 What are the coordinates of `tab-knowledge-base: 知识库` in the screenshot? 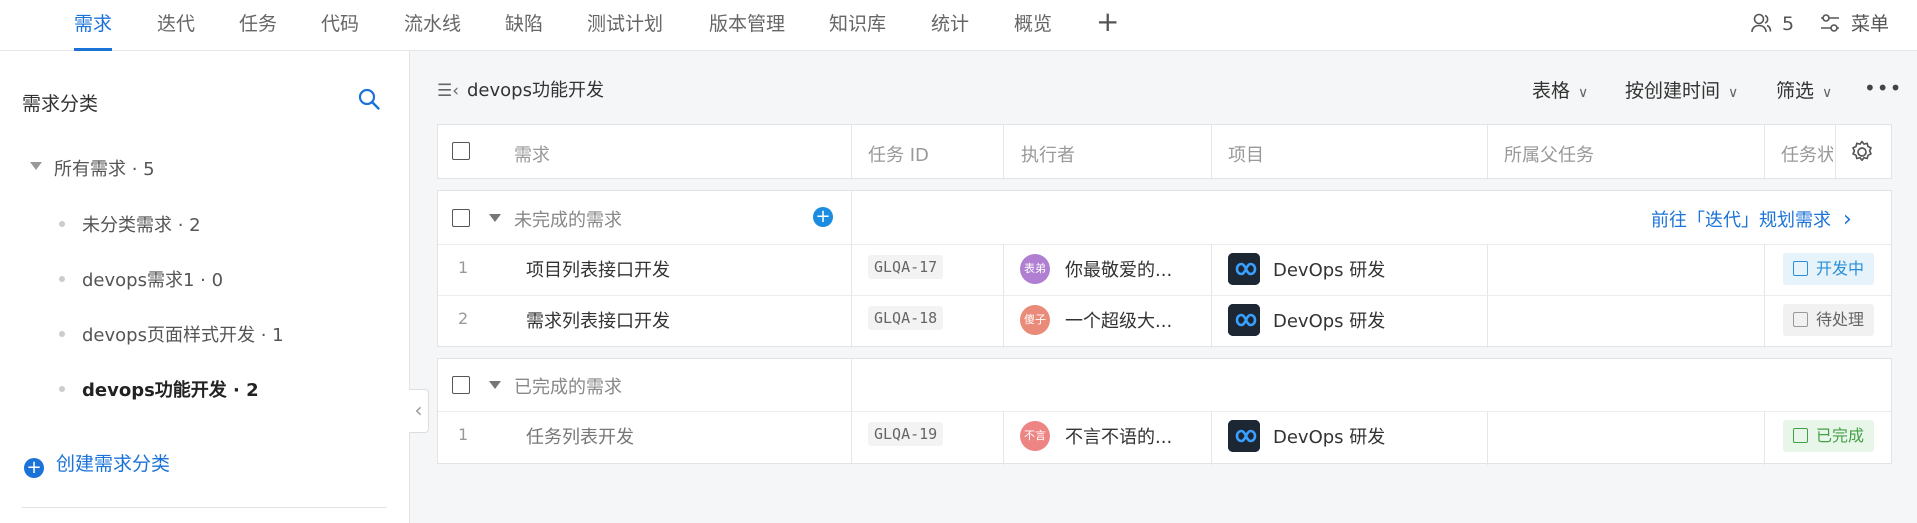 It's located at (857, 25).